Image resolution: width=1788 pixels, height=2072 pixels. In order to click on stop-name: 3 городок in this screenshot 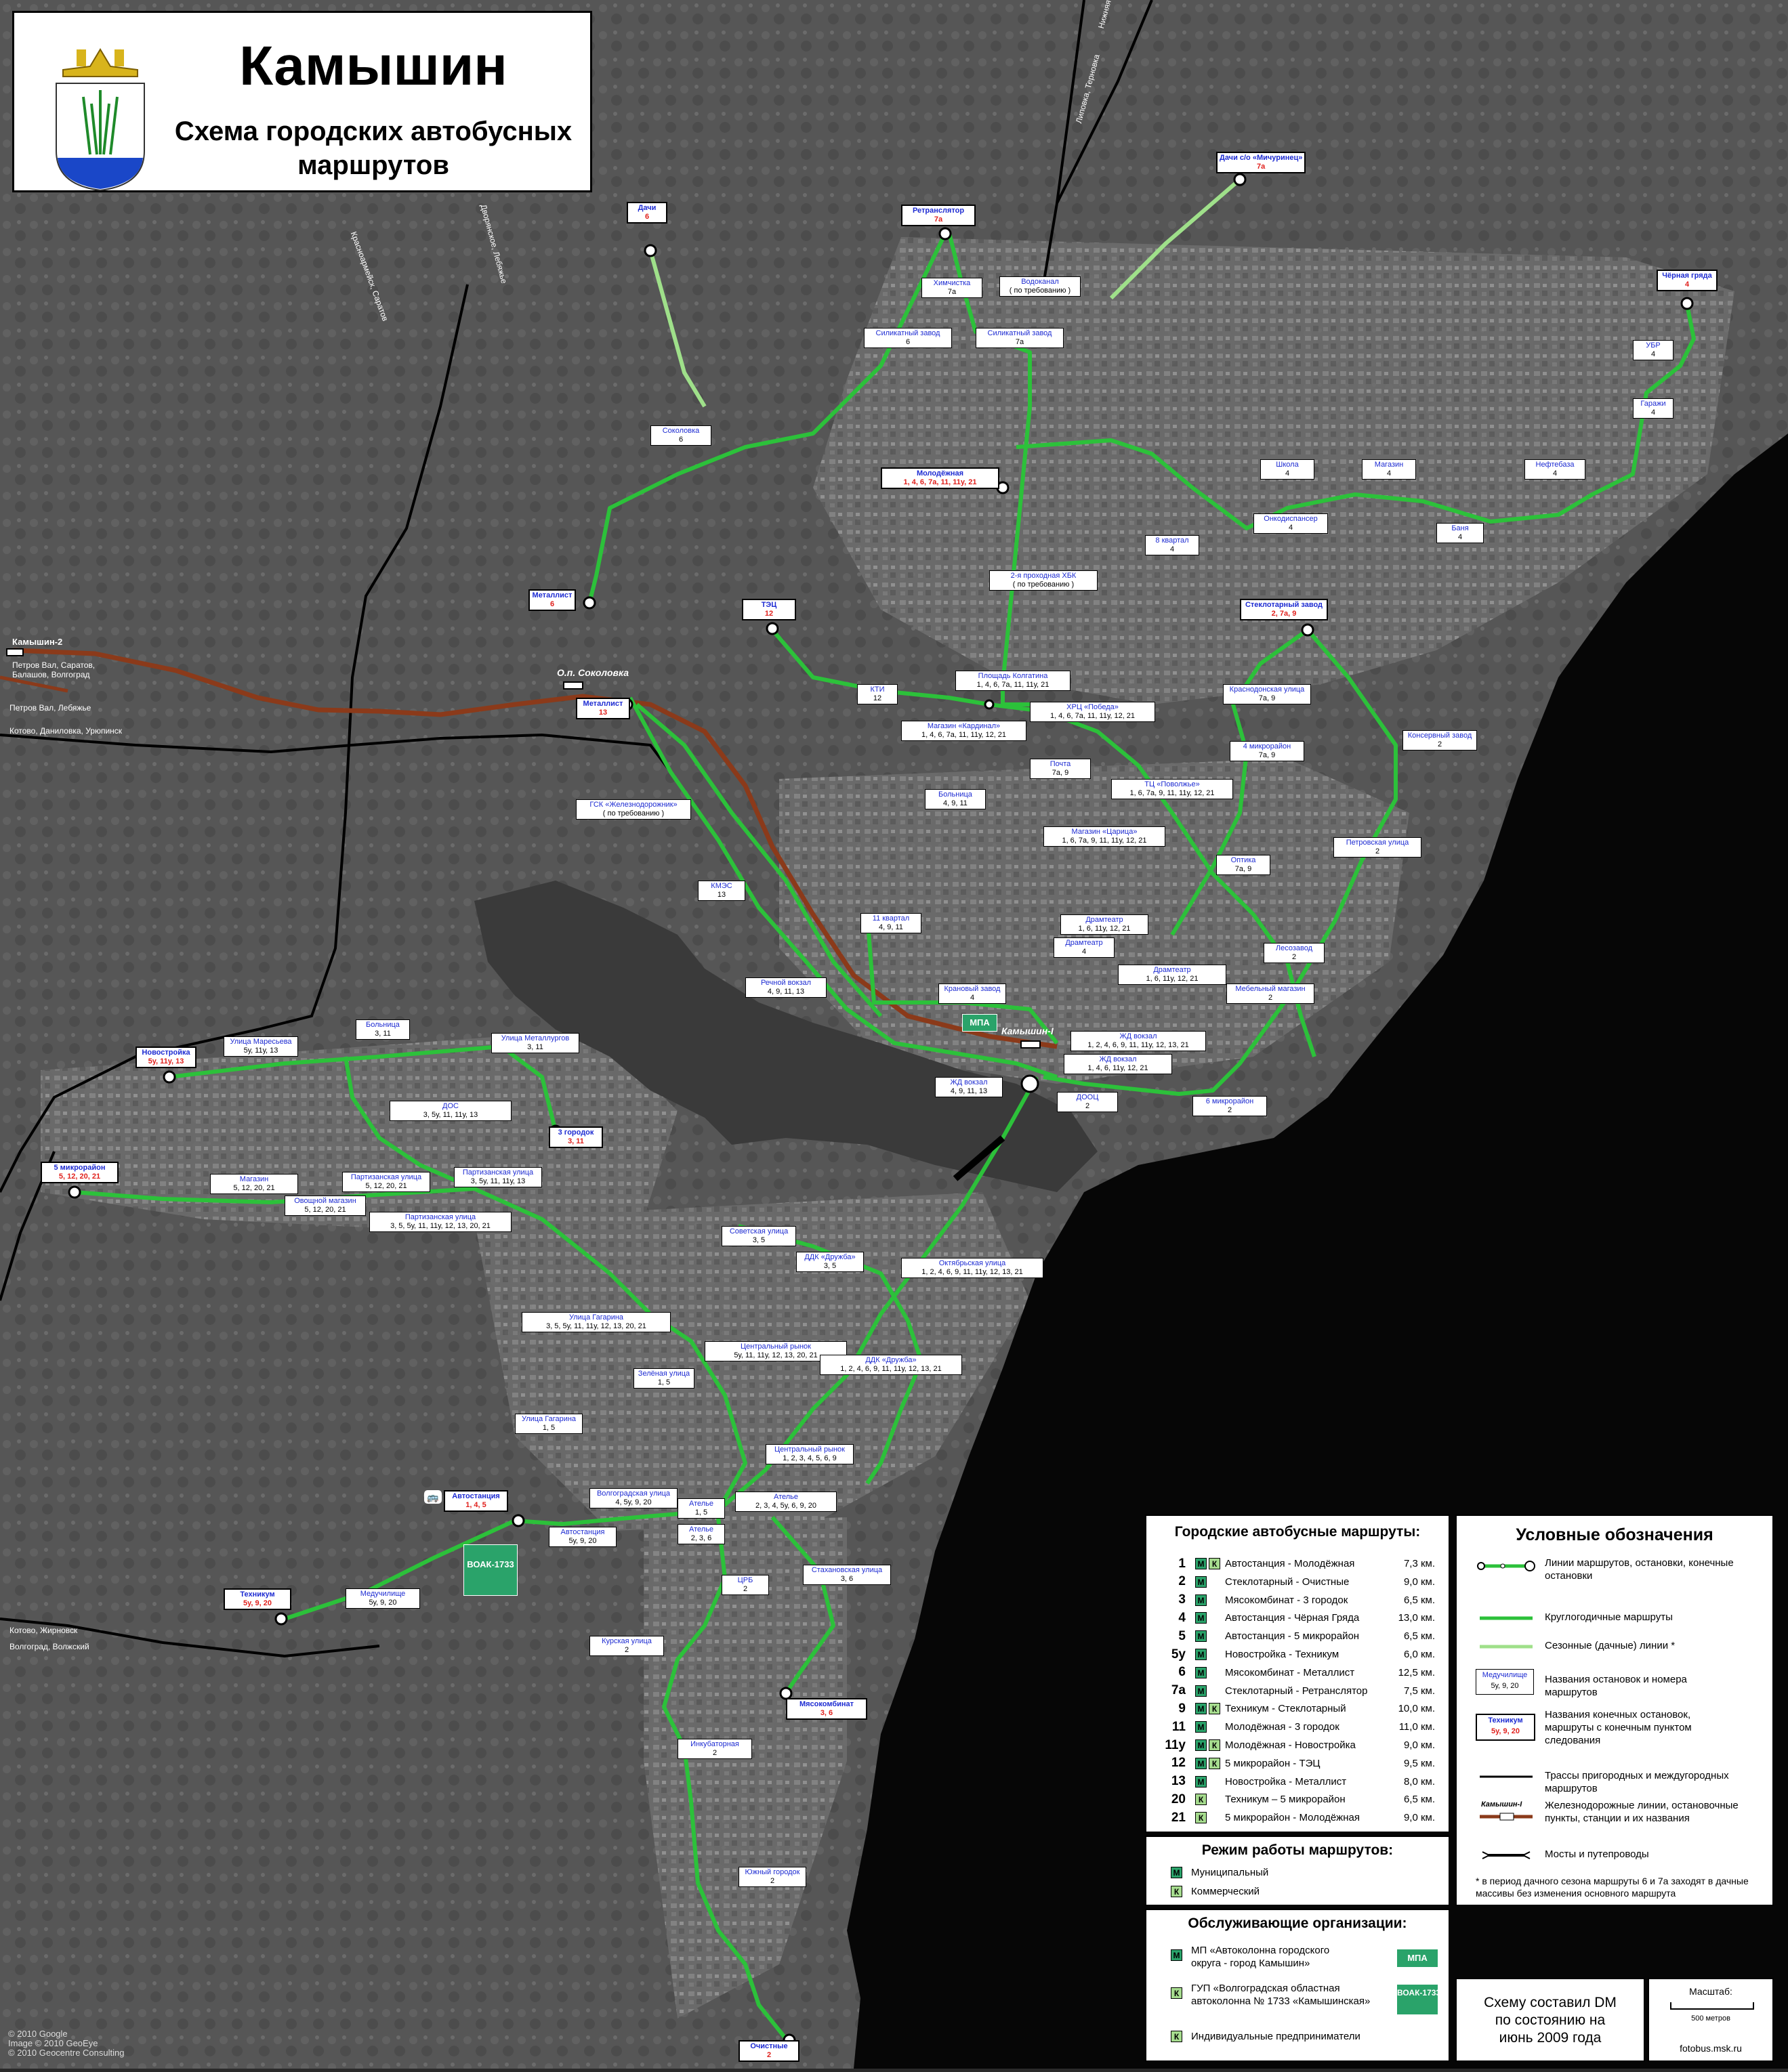, I will do `click(576, 1132)`.